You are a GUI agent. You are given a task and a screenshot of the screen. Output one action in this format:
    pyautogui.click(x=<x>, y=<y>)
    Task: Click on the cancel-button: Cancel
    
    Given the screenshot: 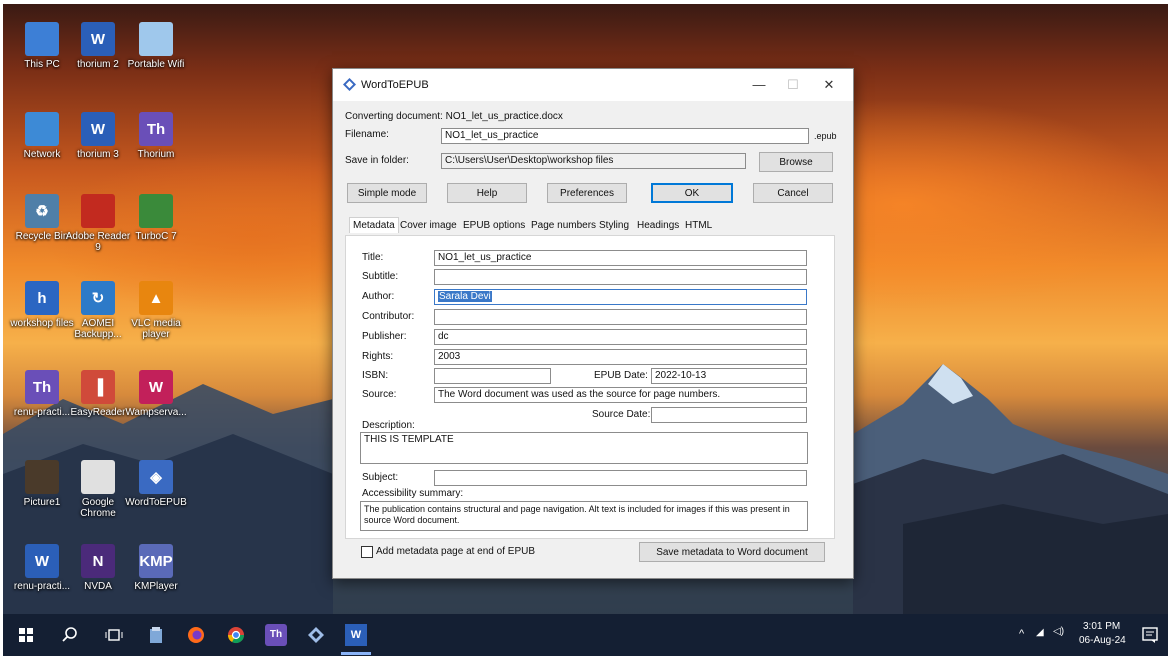 What is the action you would take?
    pyautogui.click(x=793, y=193)
    